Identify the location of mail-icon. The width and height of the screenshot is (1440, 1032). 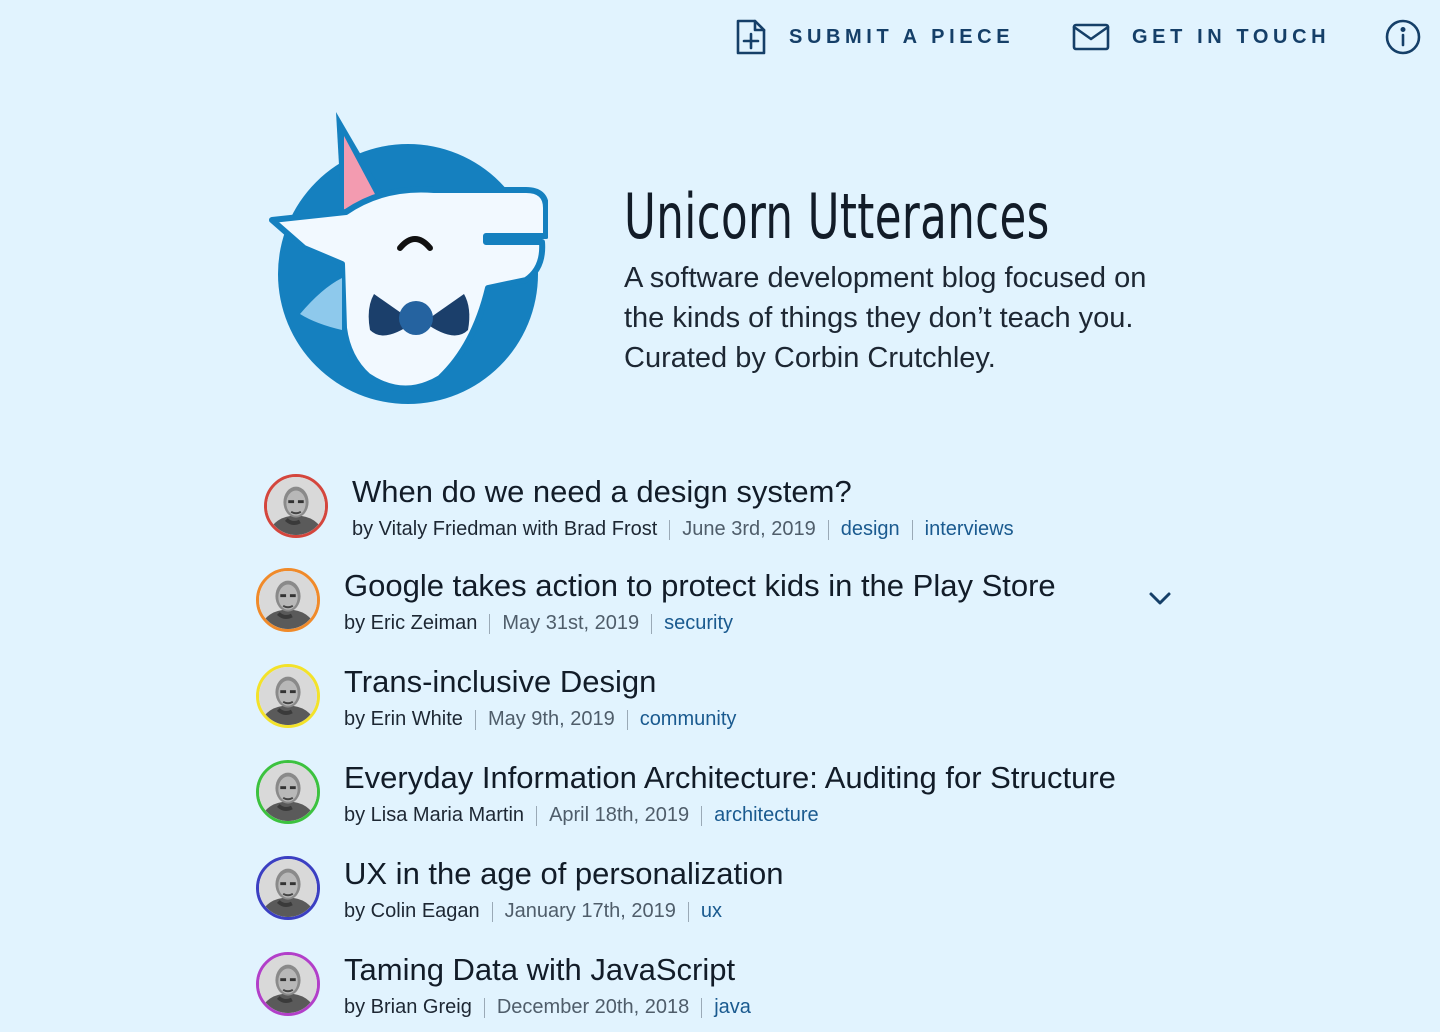
(1091, 37).